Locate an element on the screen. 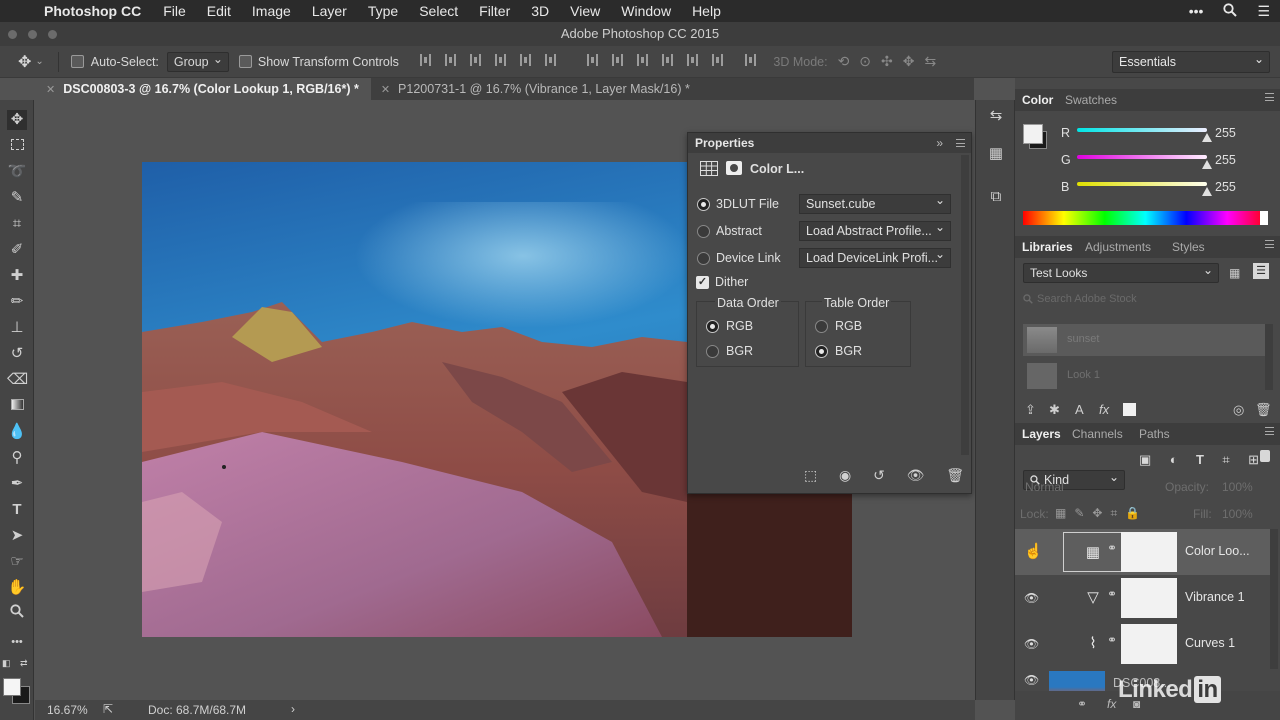 The height and width of the screenshot is (720, 1280). distribute-top-icon is located at coordinates (592, 60).